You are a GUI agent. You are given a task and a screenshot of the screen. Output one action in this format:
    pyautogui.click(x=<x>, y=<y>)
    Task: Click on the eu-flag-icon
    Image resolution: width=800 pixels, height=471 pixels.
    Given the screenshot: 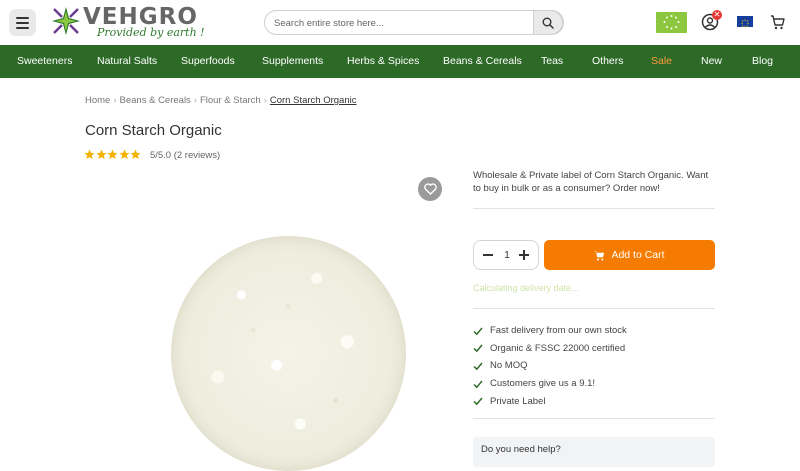 What is the action you would take?
    pyautogui.click(x=745, y=22)
    